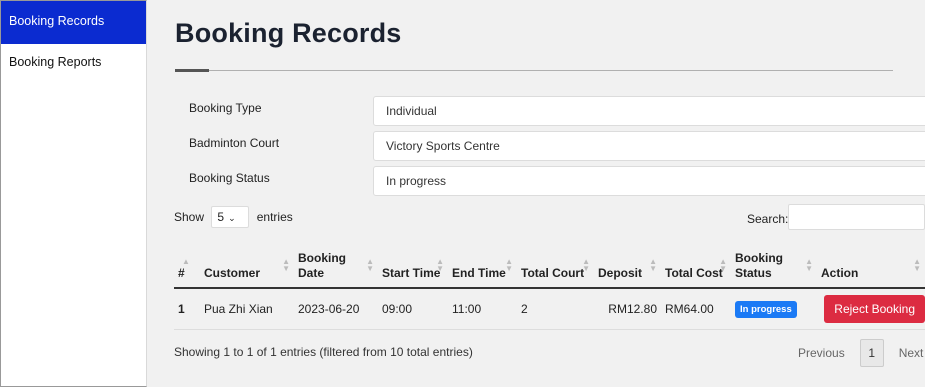 This screenshot has height=387, width=925. What do you see at coordinates (189, 217) in the screenshot?
I see `show-prefix: Show` at bounding box center [189, 217].